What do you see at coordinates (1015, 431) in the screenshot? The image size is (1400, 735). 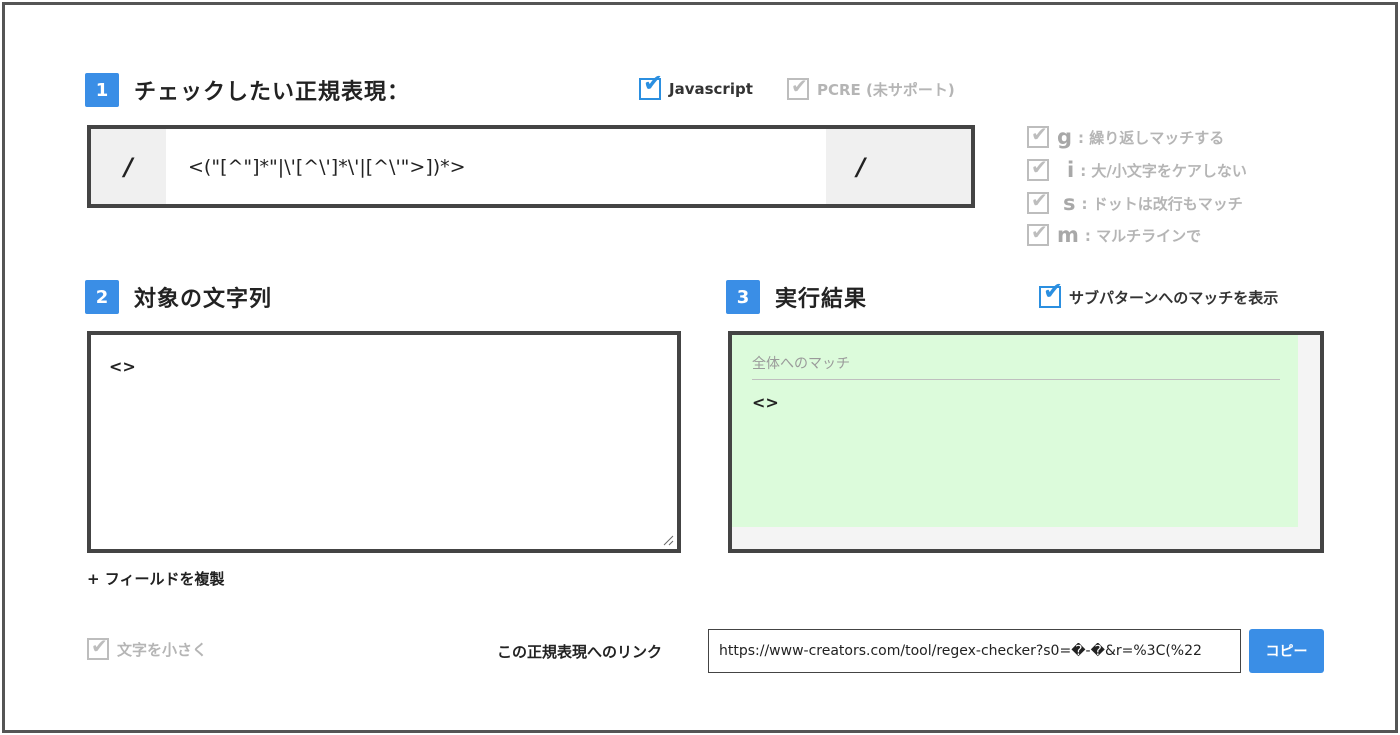 I see `result-match-area: 全体へのマッチ <>` at bounding box center [1015, 431].